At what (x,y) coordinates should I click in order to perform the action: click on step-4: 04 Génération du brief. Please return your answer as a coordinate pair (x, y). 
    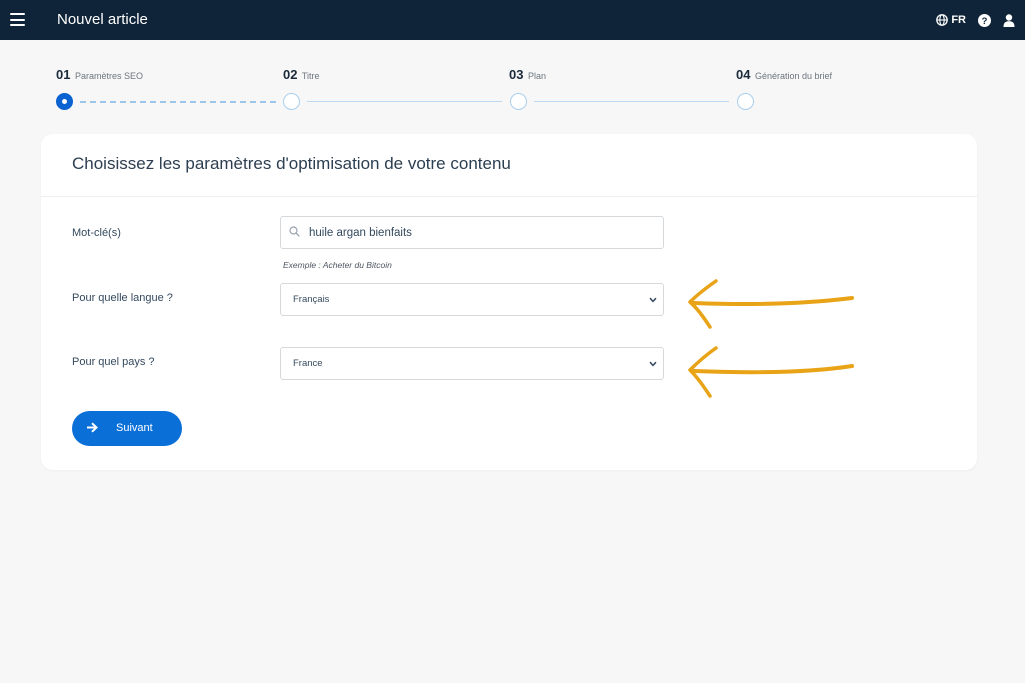
    Looking at the image, I should click on (784, 74).